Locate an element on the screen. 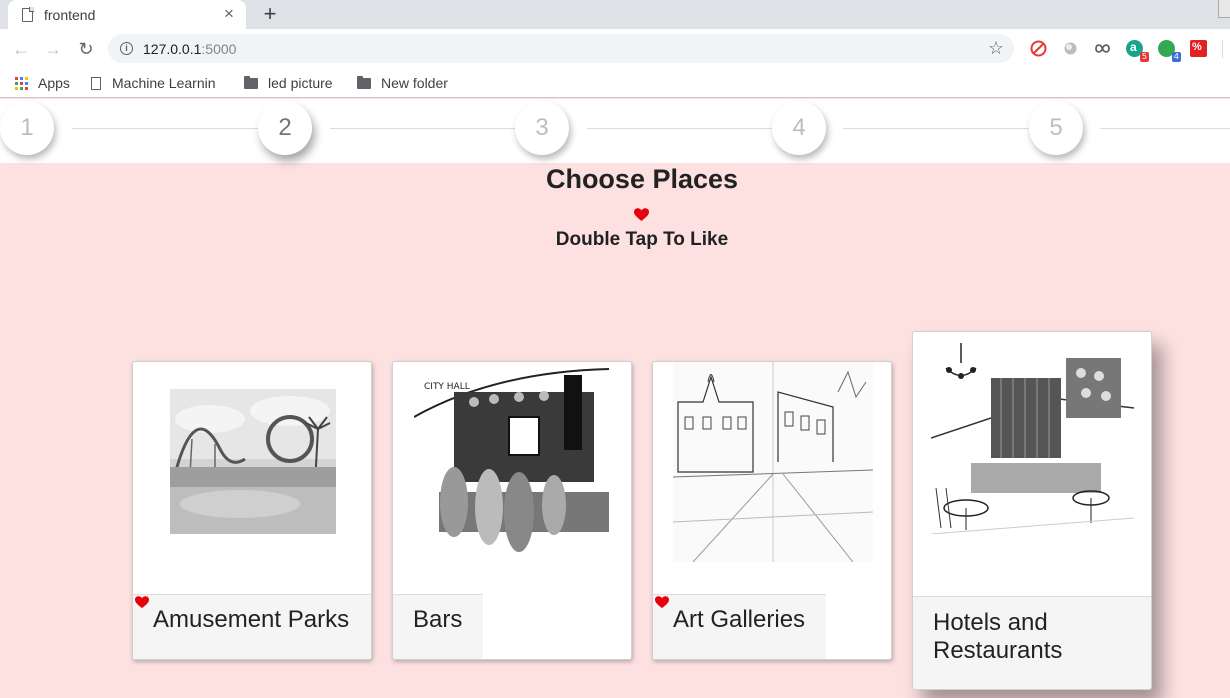 Image resolution: width=1230 pixels, height=698 pixels. a-ext-icon: a 5 is located at coordinates (1137, 51).